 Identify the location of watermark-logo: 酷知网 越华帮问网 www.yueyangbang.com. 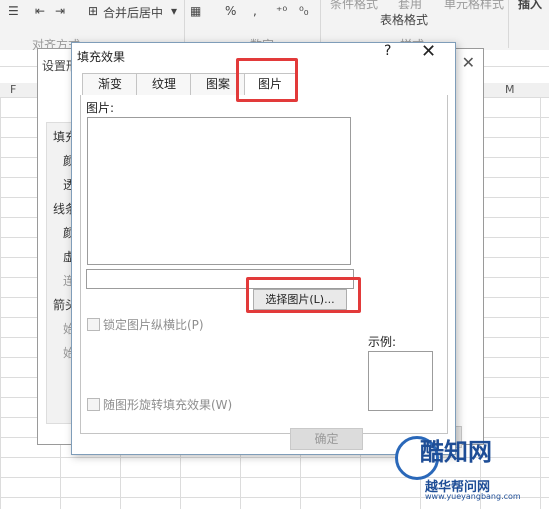
(470, 467).